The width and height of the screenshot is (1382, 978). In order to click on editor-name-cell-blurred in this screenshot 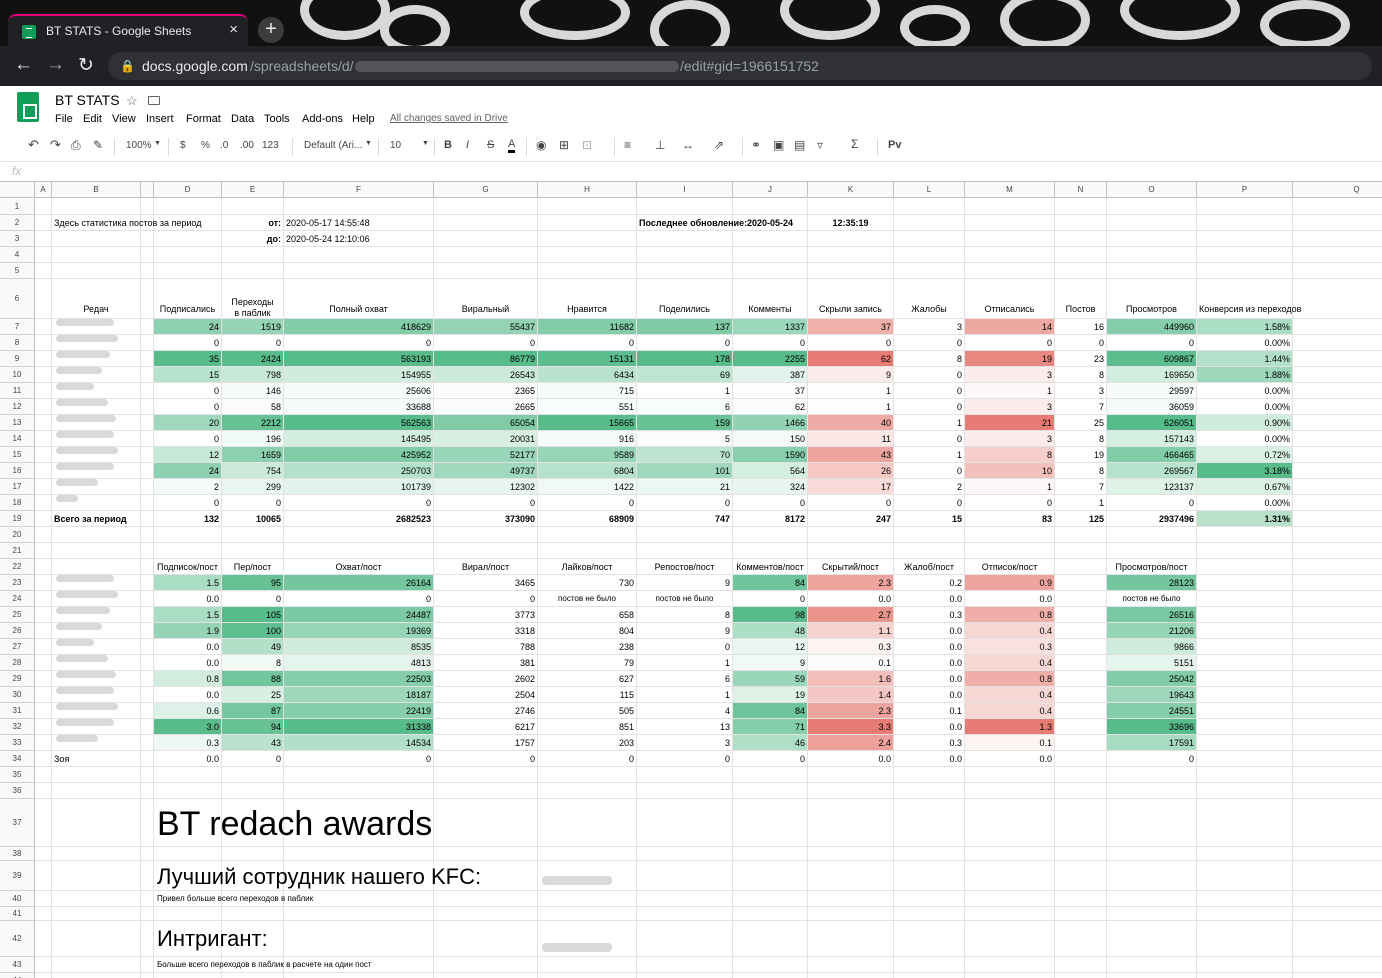, I will do `click(96, 455)`.